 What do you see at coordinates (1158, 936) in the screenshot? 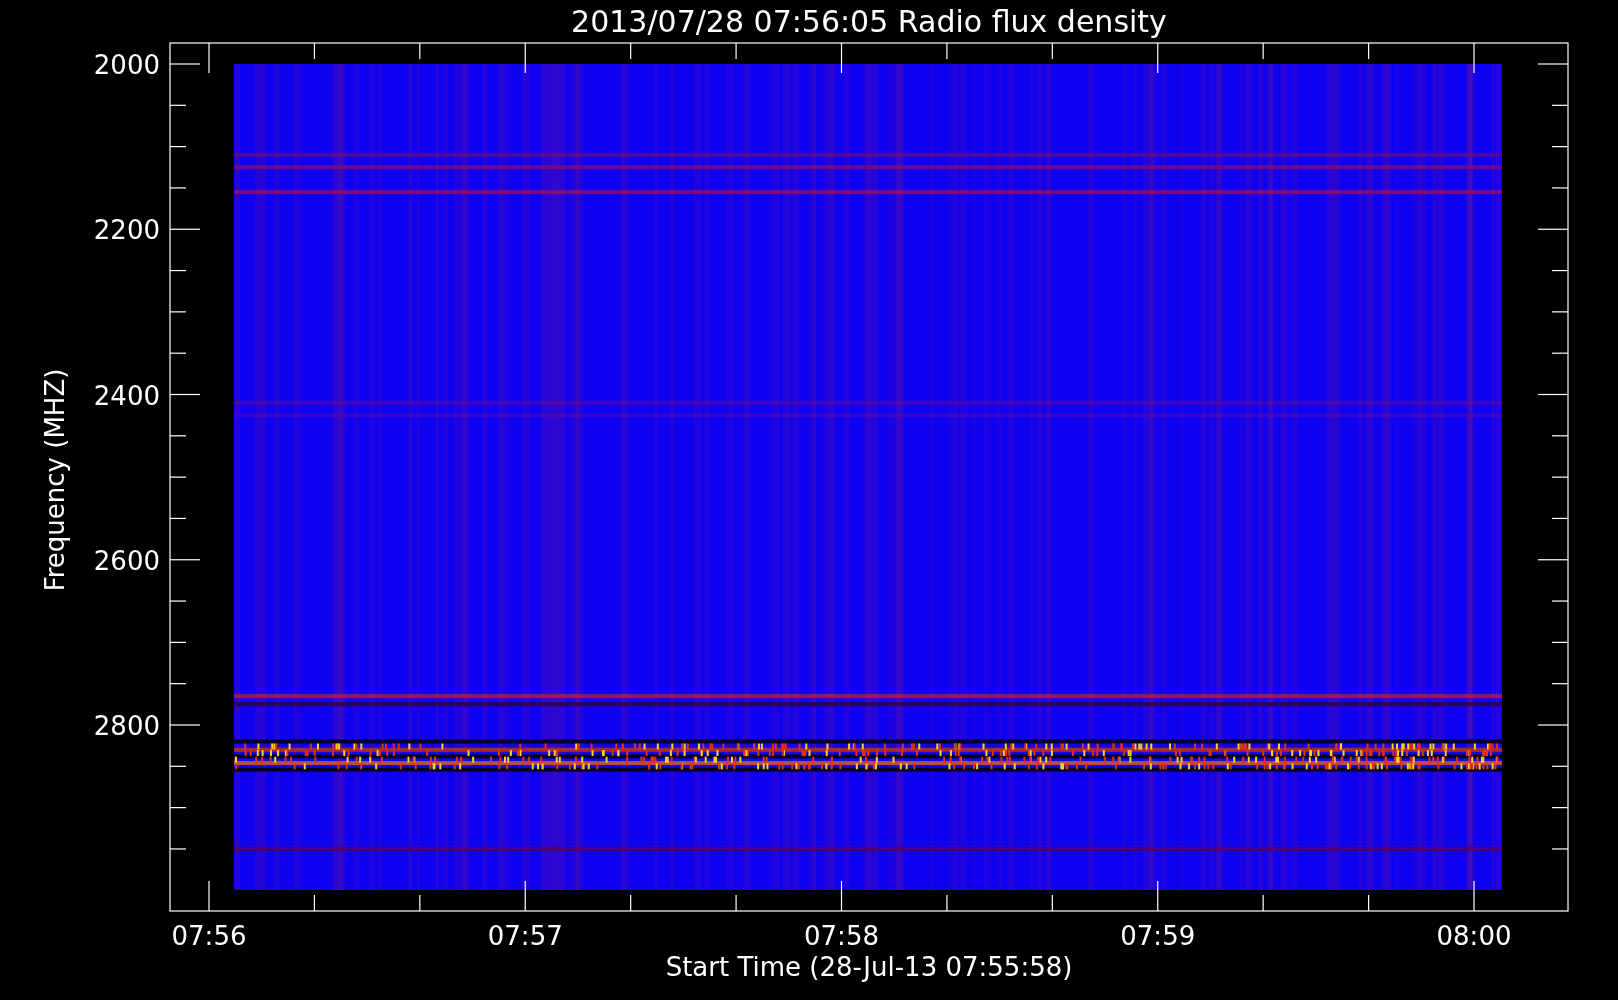
I see `x-tick-label: 07:59` at bounding box center [1158, 936].